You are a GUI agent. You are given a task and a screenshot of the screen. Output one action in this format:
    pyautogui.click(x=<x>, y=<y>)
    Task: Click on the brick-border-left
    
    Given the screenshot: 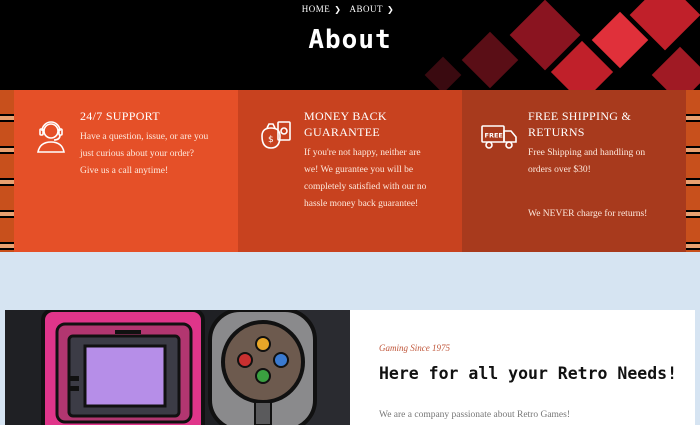 What is the action you would take?
    pyautogui.click(x=7, y=171)
    